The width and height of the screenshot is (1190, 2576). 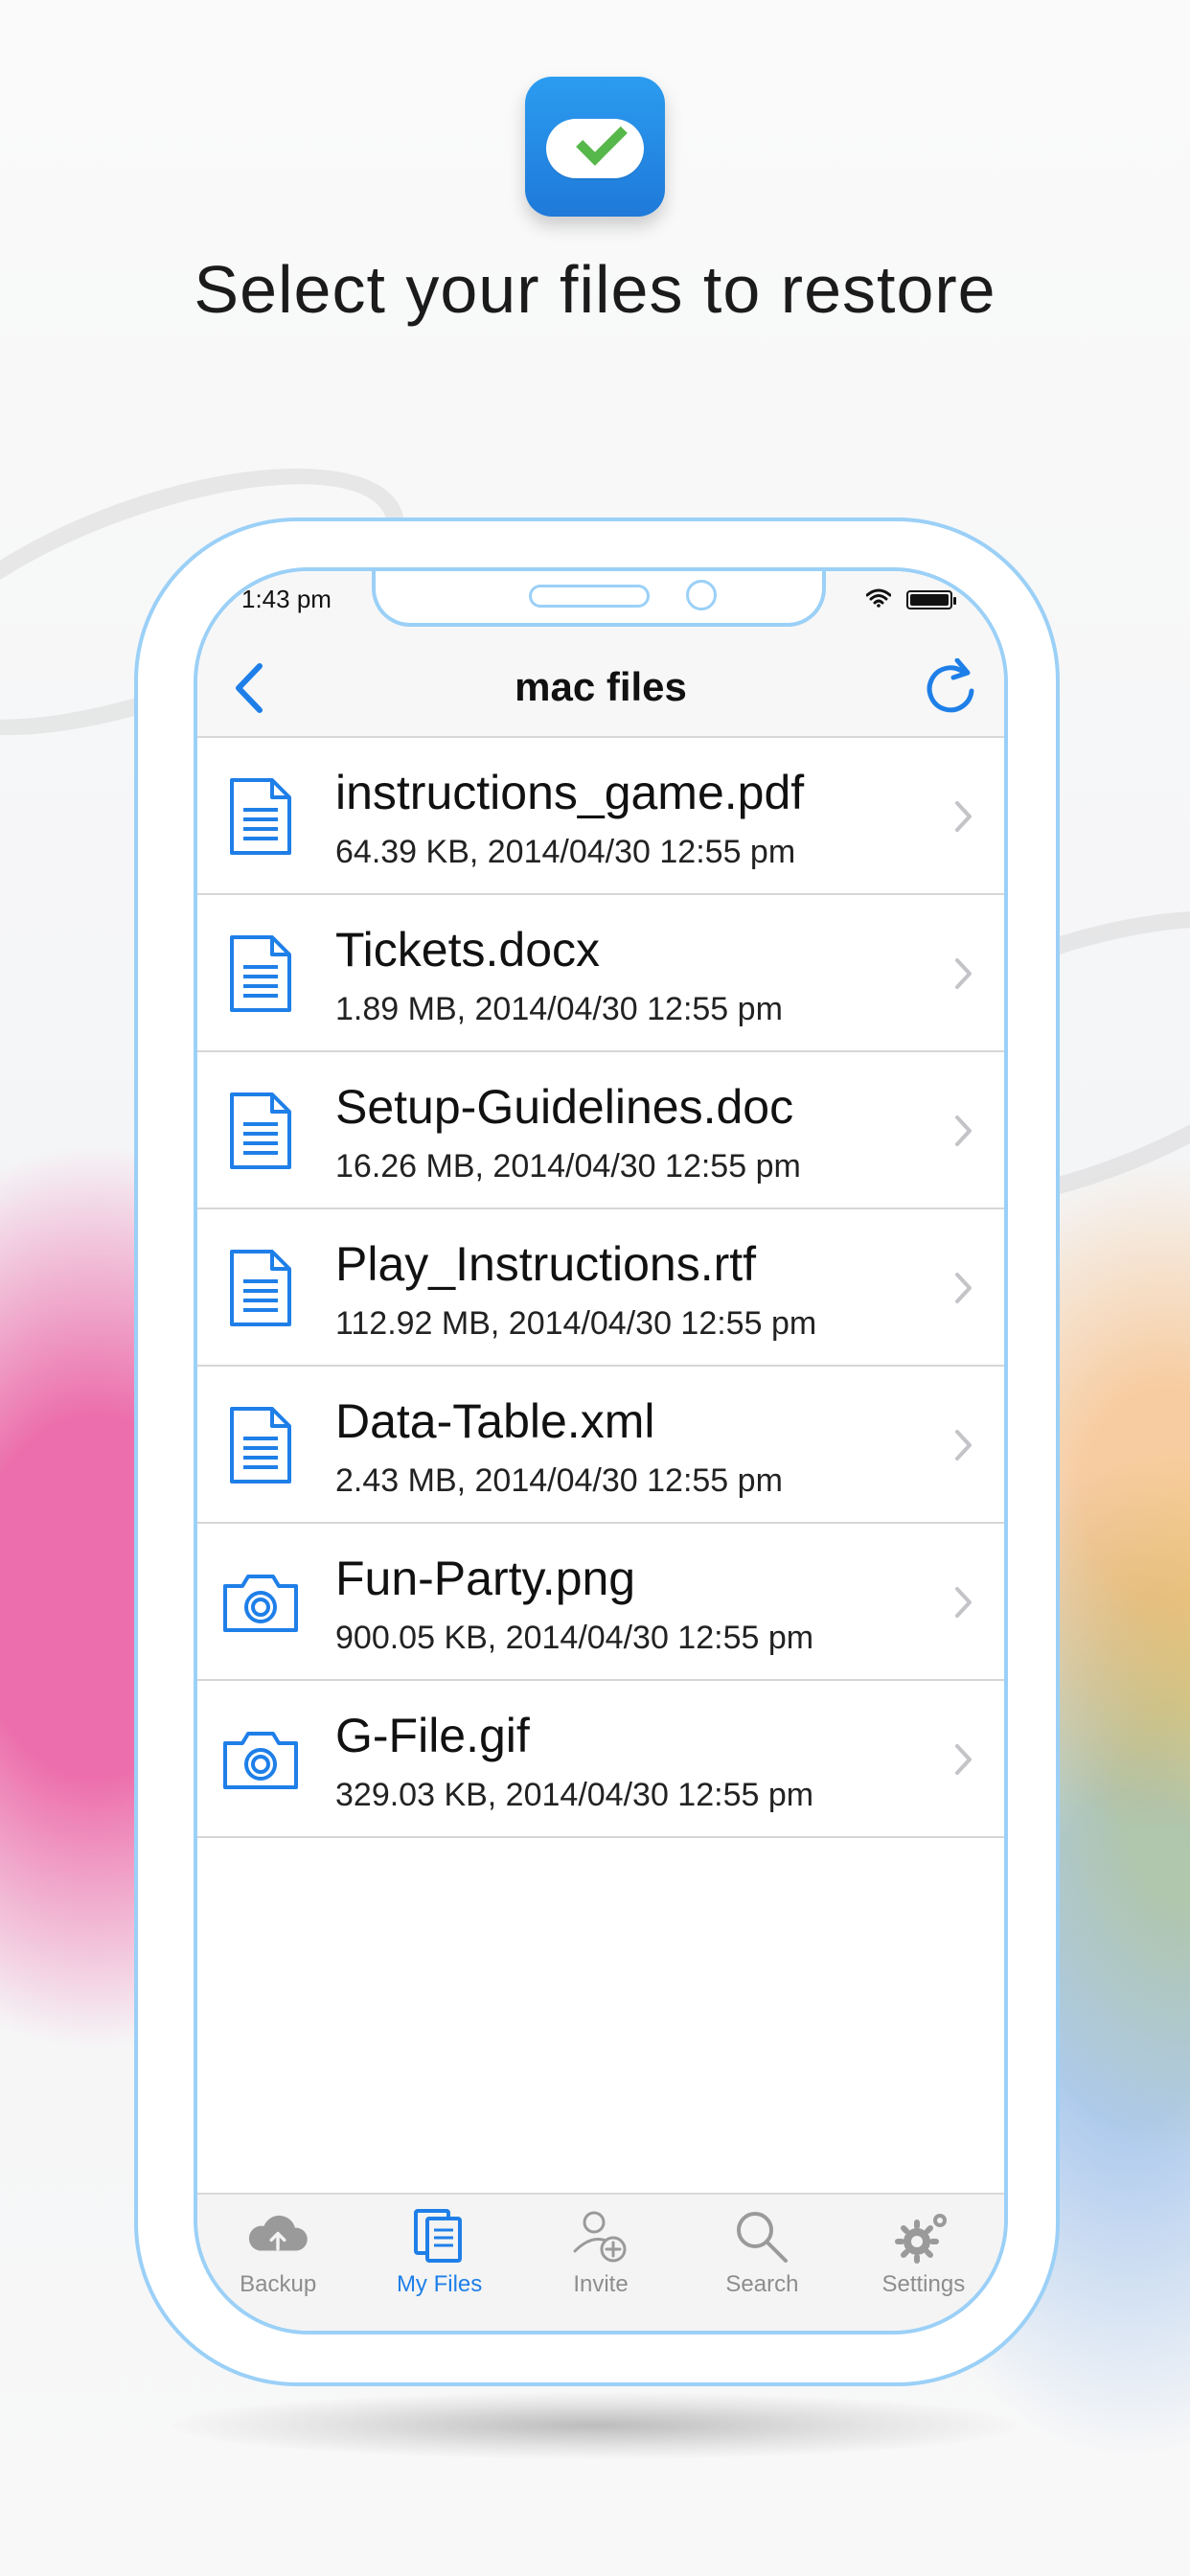 I want to click on app-icon, so click(x=595, y=147).